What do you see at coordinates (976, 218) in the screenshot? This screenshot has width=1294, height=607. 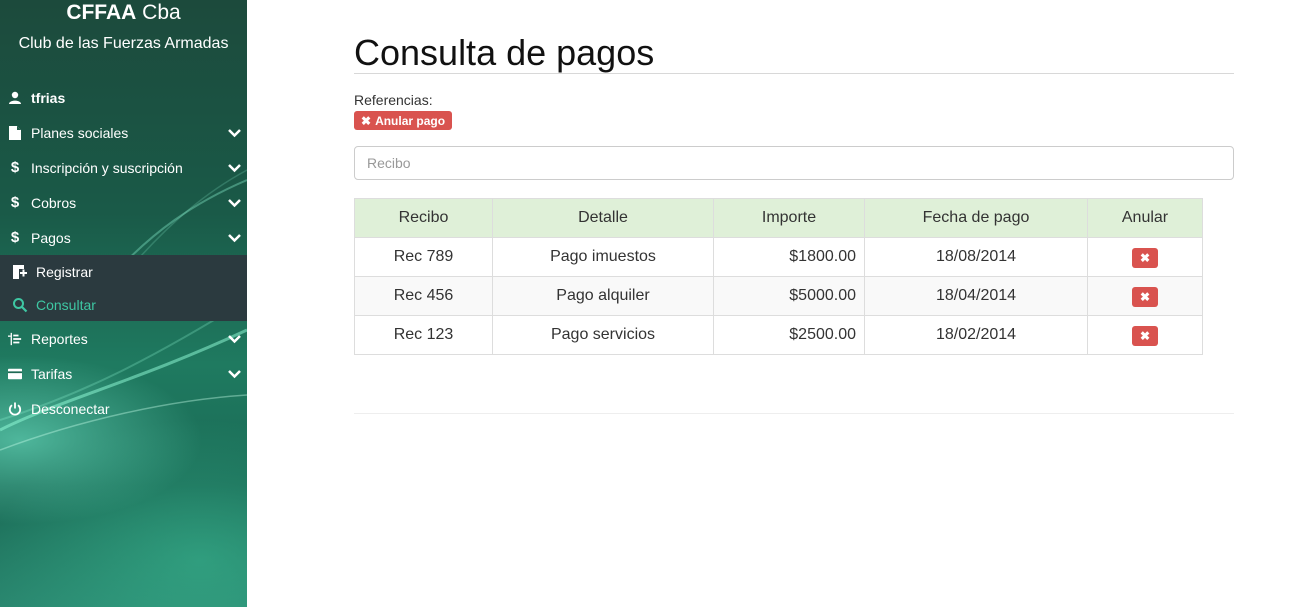 I see `column-header: Fecha de pago` at bounding box center [976, 218].